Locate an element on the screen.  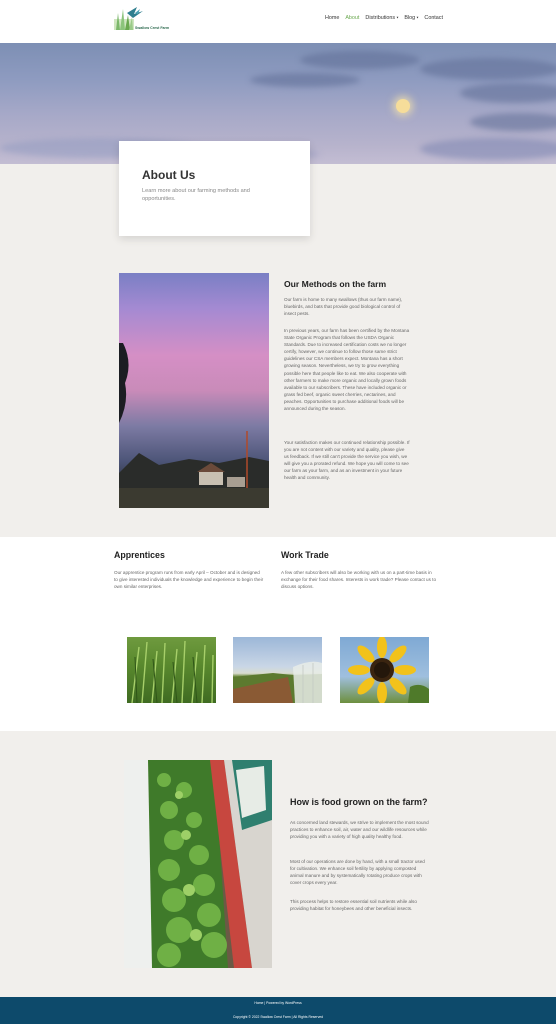
worktrade-title: Work Trade is located at coordinates (305, 555).